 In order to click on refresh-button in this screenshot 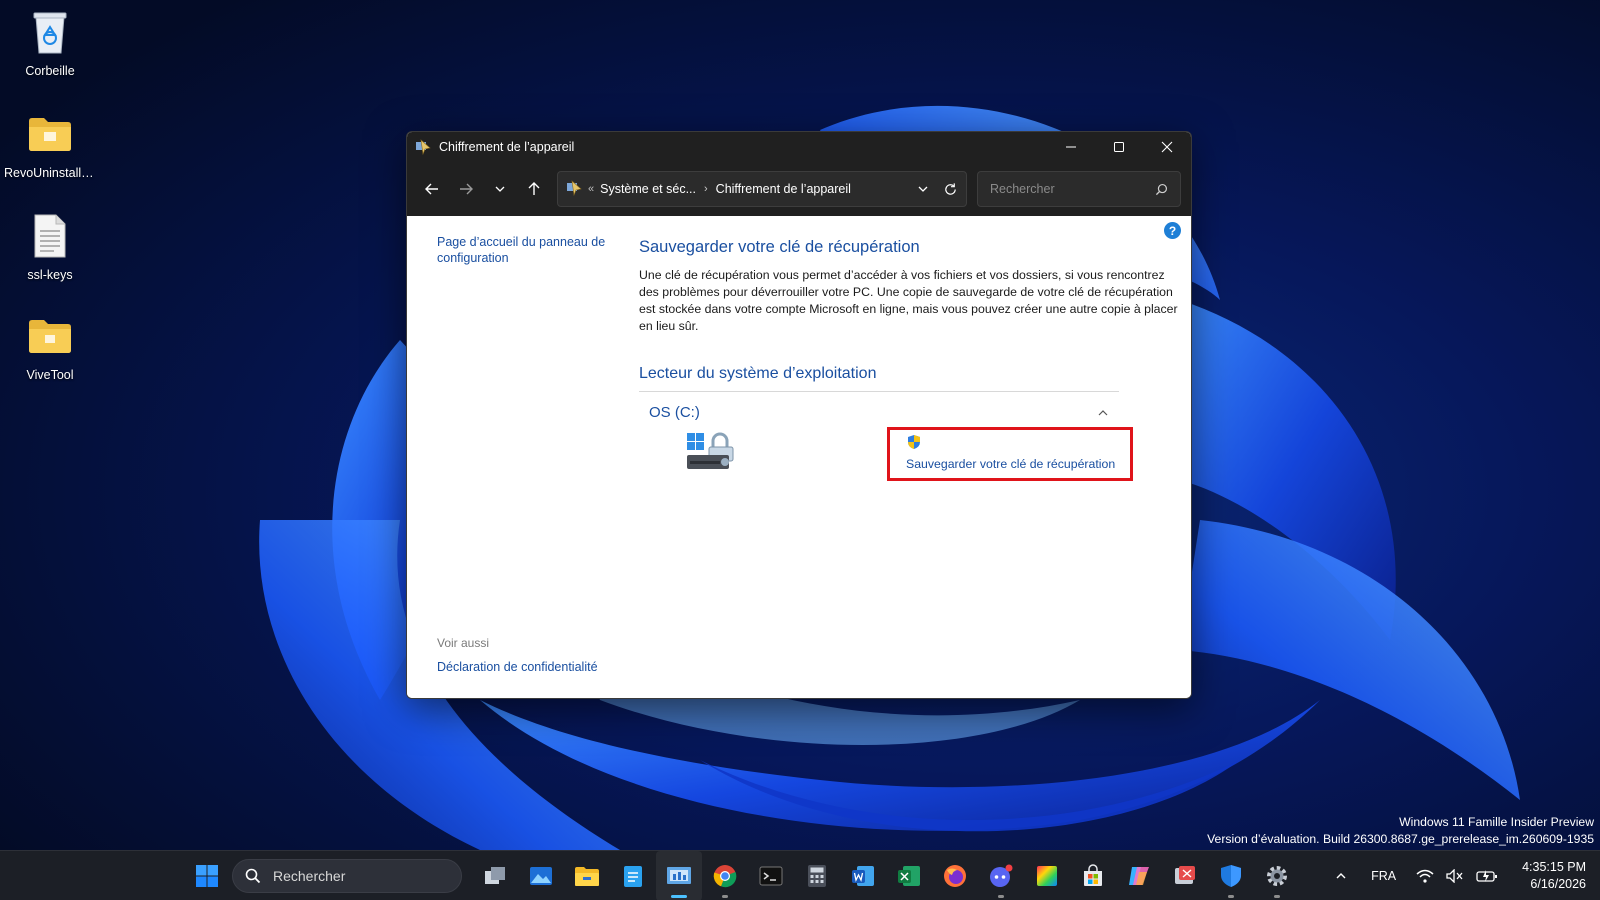, I will do `click(950, 189)`.